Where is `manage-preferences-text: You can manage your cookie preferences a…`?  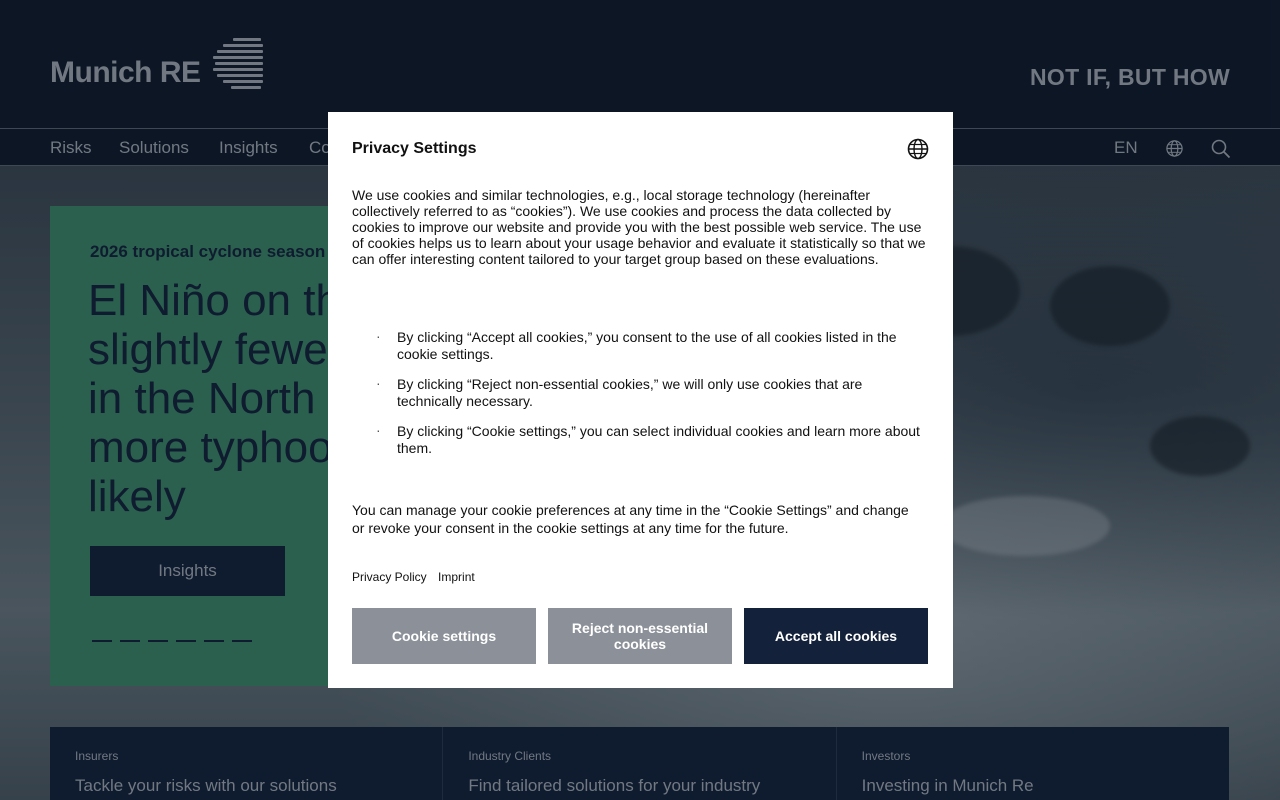
manage-preferences-text: You can manage your cookie preferences a… is located at coordinates (630, 519).